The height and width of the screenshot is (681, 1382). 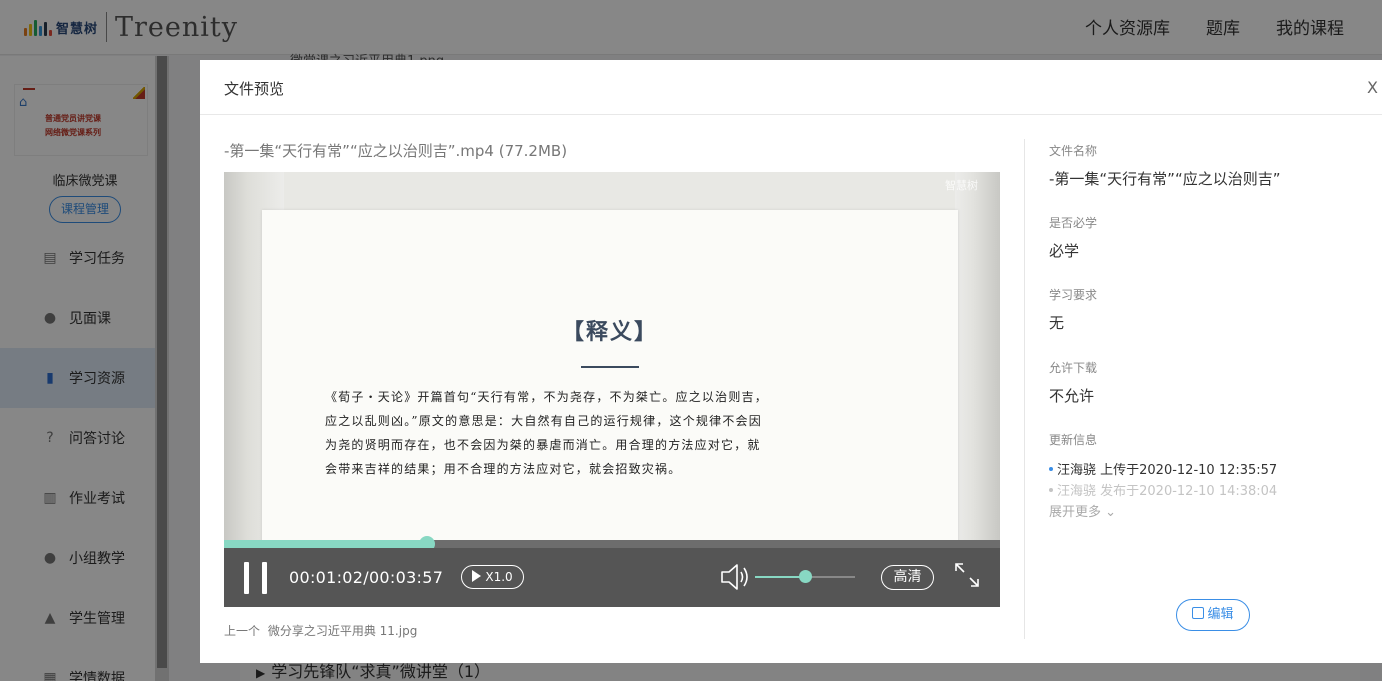 What do you see at coordinates (1198, 613) in the screenshot?
I see `edit-icon` at bounding box center [1198, 613].